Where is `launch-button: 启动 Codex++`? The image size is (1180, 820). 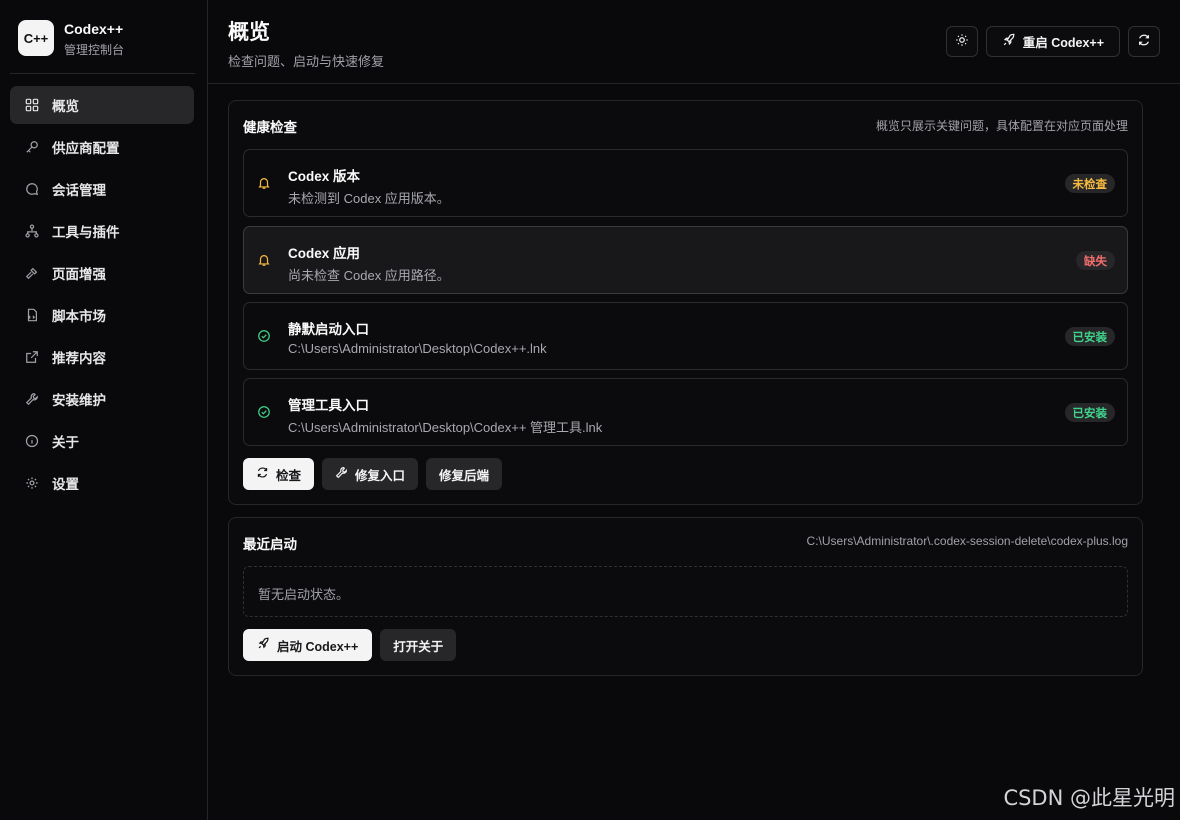
launch-button: 启动 Codex++ is located at coordinates (308, 645).